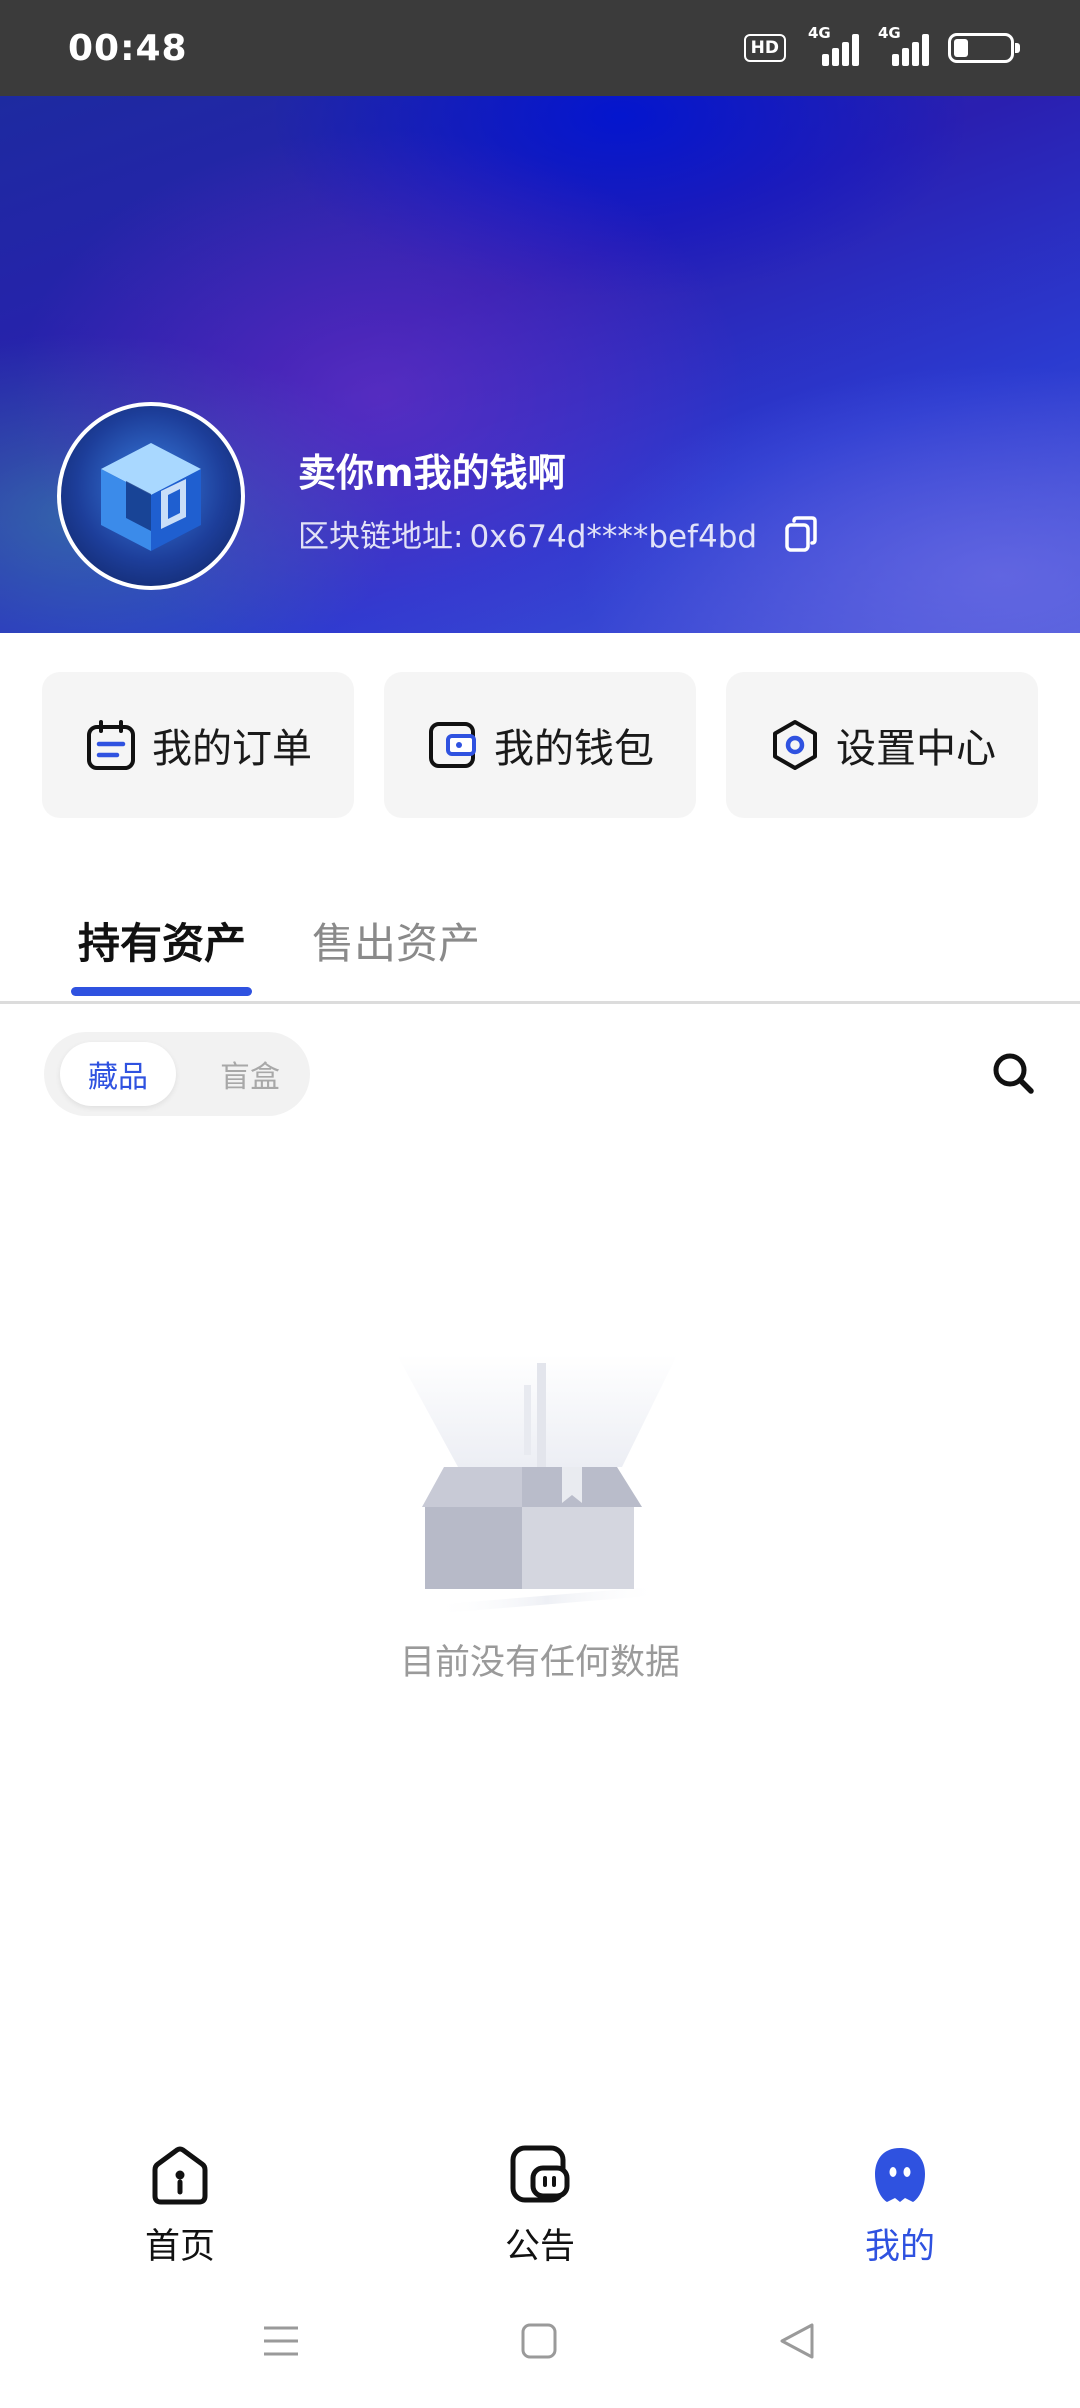  I want to click on empty-state-text: 目前没有任何数据, so click(539, 1663).